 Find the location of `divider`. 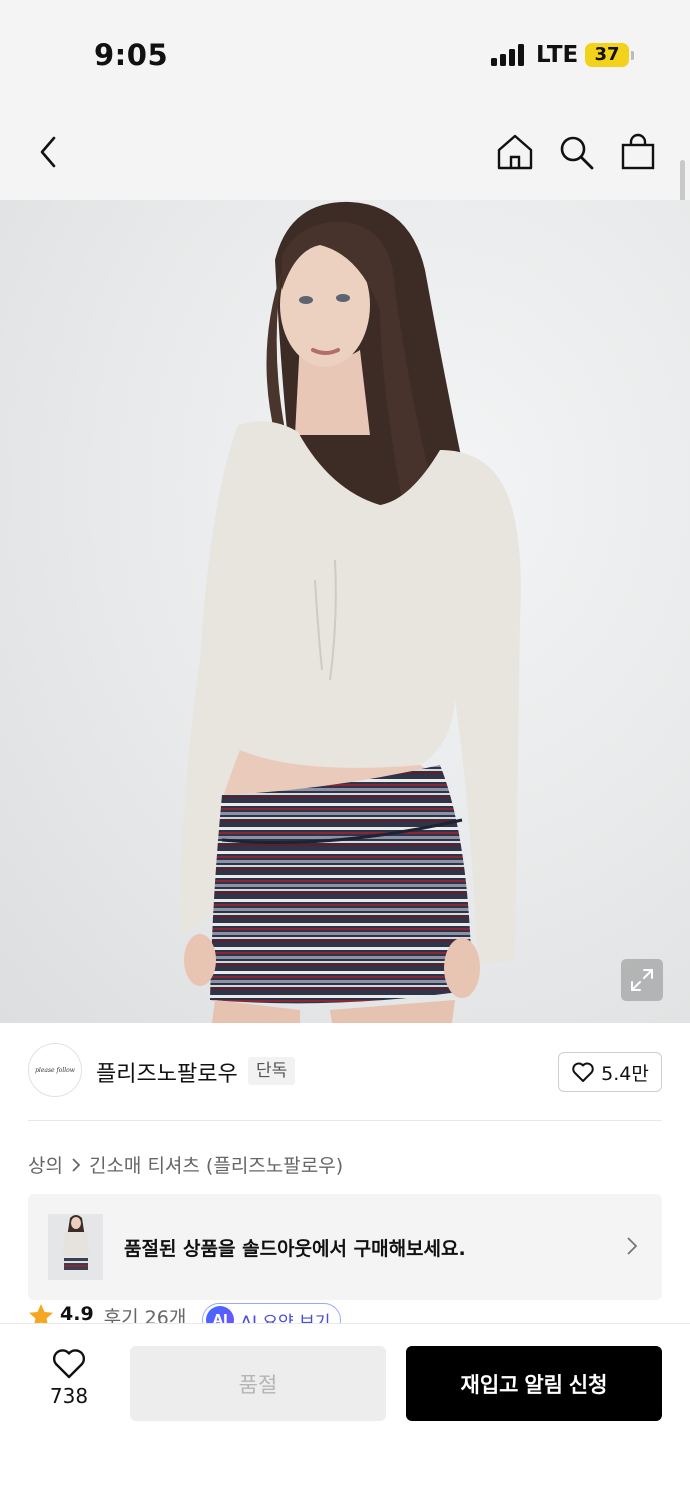

divider is located at coordinates (345, 1120).